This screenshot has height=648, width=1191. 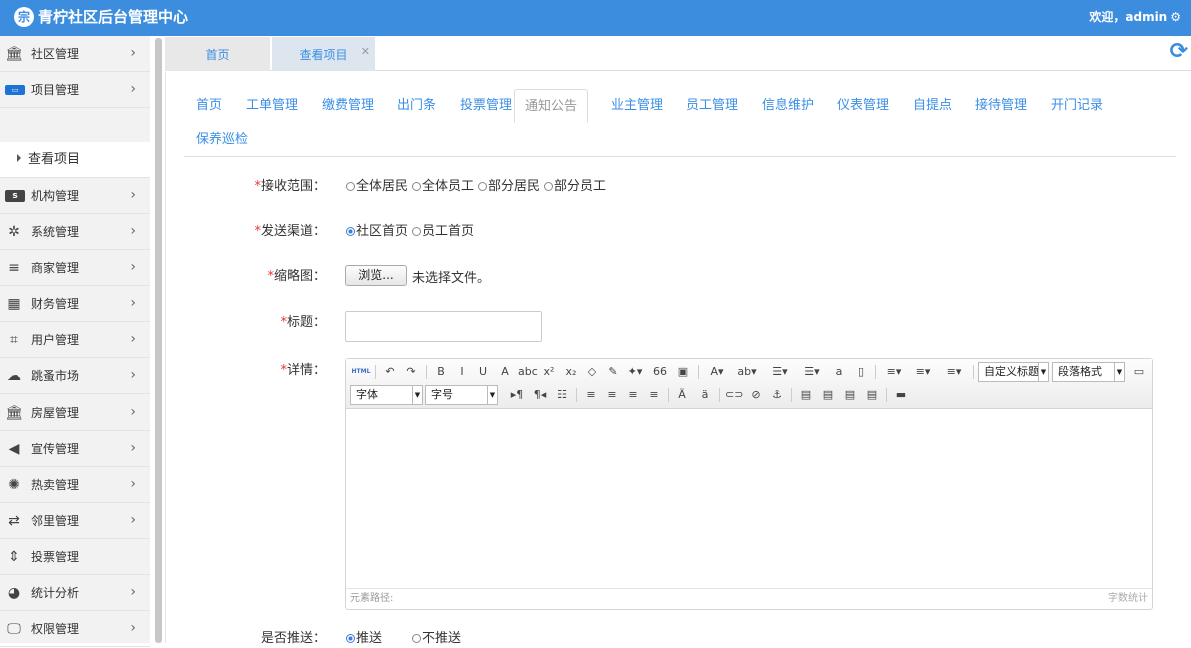 I want to click on sidebar-item-5: ≡ 商家管理 ›, so click(x=75, y=268).